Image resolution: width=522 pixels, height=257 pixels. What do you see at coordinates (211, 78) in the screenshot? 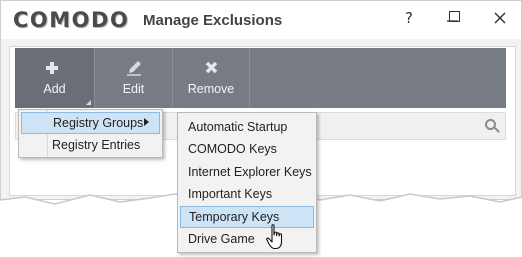
I see `remove-button: Remove` at bounding box center [211, 78].